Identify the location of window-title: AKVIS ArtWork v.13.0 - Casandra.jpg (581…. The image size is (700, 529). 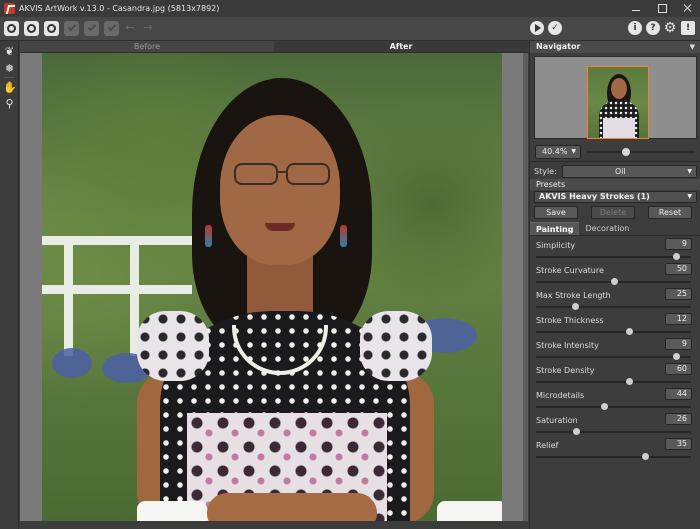
(119, 8).